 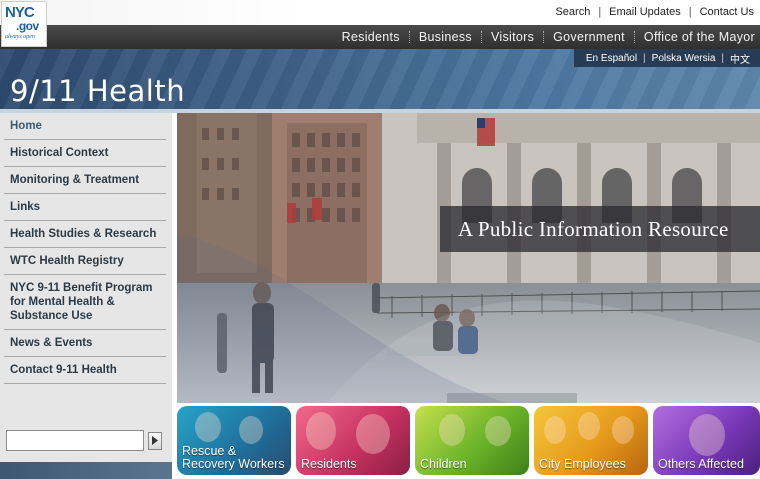 What do you see at coordinates (572, 12) in the screenshot?
I see `search-link: Search` at bounding box center [572, 12].